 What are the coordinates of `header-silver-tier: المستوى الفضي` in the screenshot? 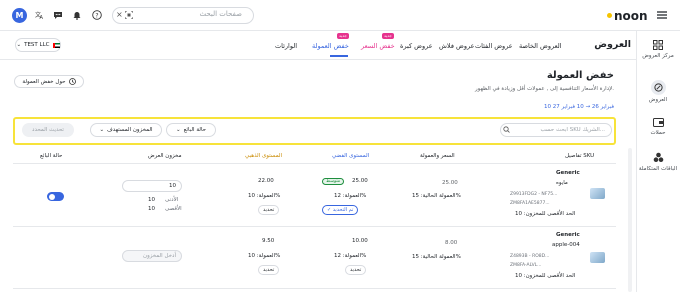 It's located at (351, 156).